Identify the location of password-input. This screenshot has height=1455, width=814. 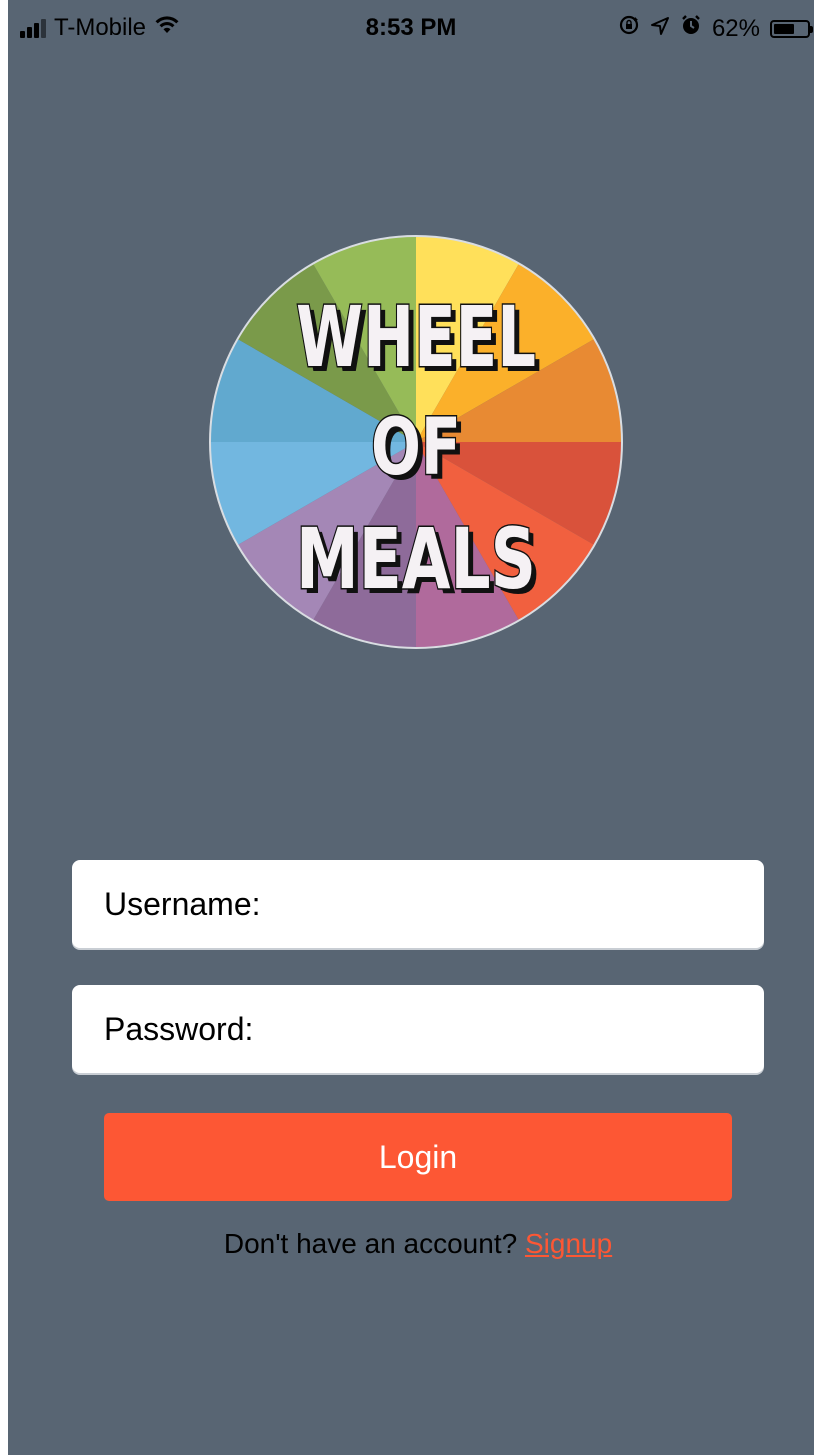
(418, 1029).